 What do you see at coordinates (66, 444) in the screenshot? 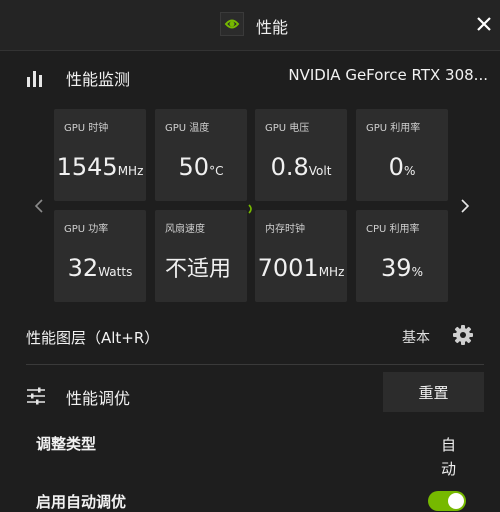
I see `tuning-type-label: 调整类型` at bounding box center [66, 444].